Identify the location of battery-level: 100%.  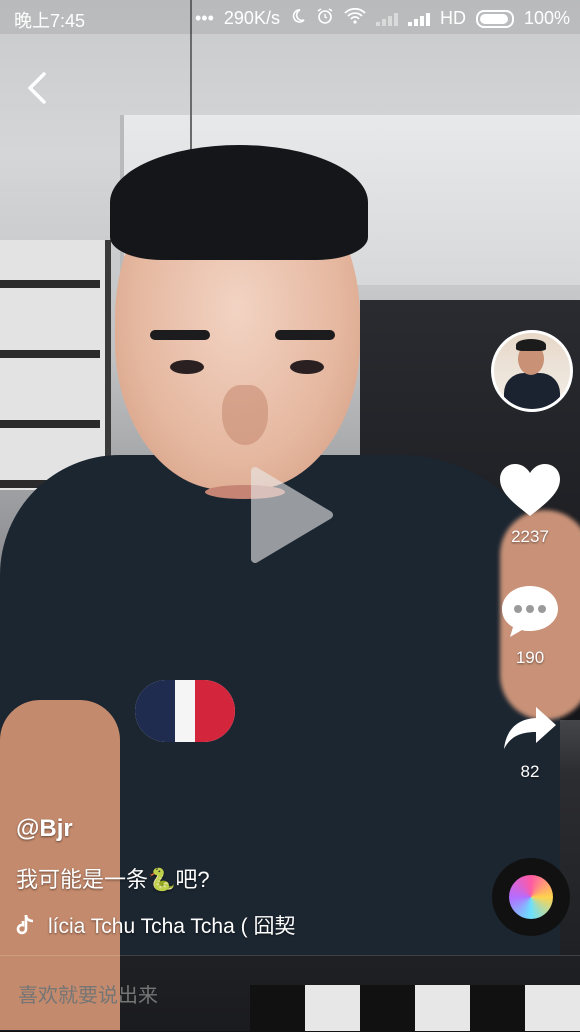
(546, 18).